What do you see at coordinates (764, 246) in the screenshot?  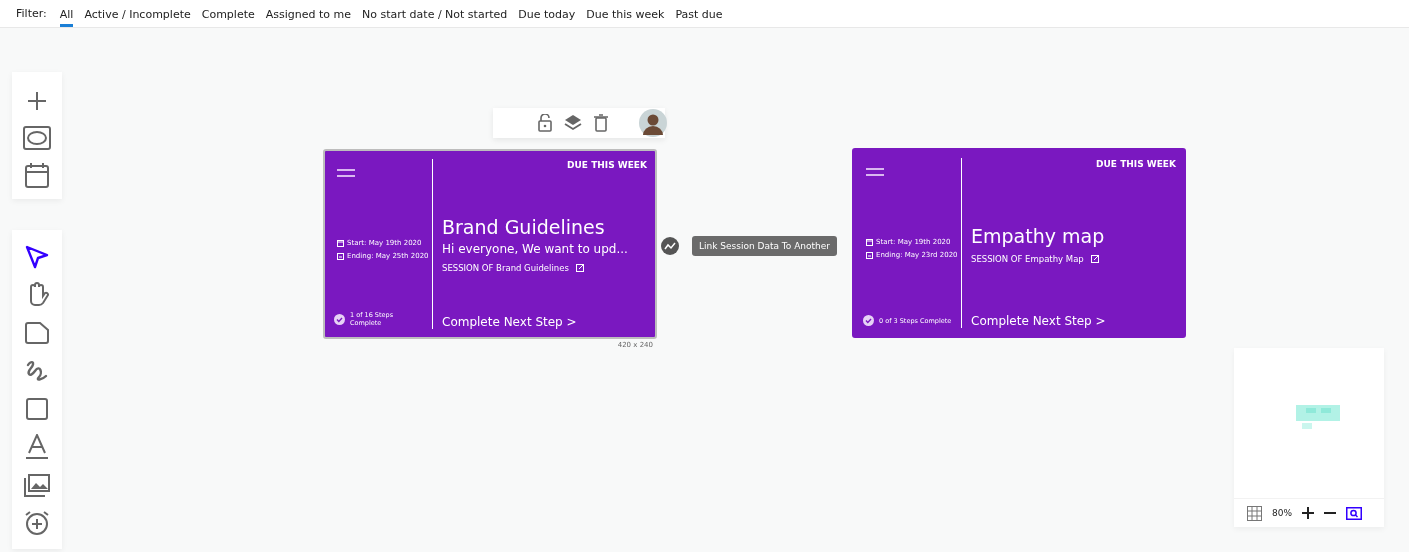 I see `tooltip: Link Session Data To Another` at bounding box center [764, 246].